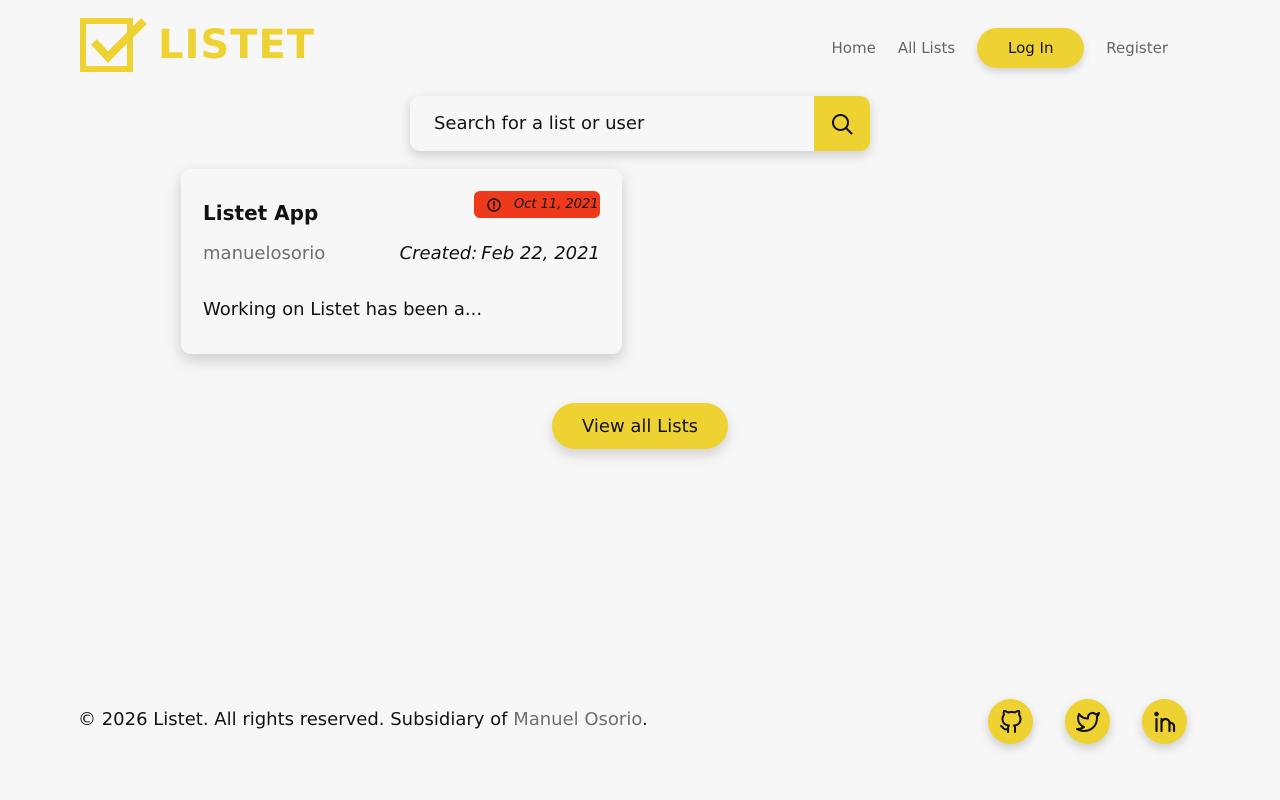 This screenshot has height=800, width=1280. I want to click on nav-home-link: Home, so click(854, 48).